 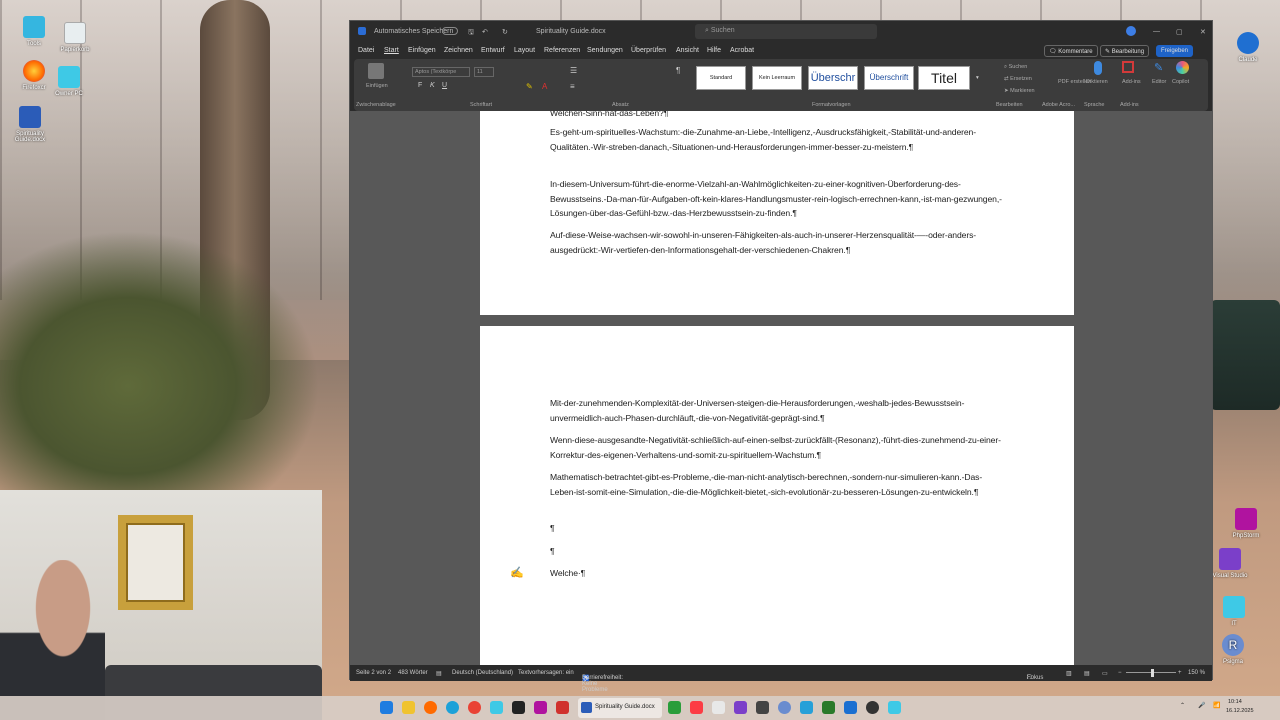 I want to click on zoom-slider-thumb, so click(x=1152, y=673).